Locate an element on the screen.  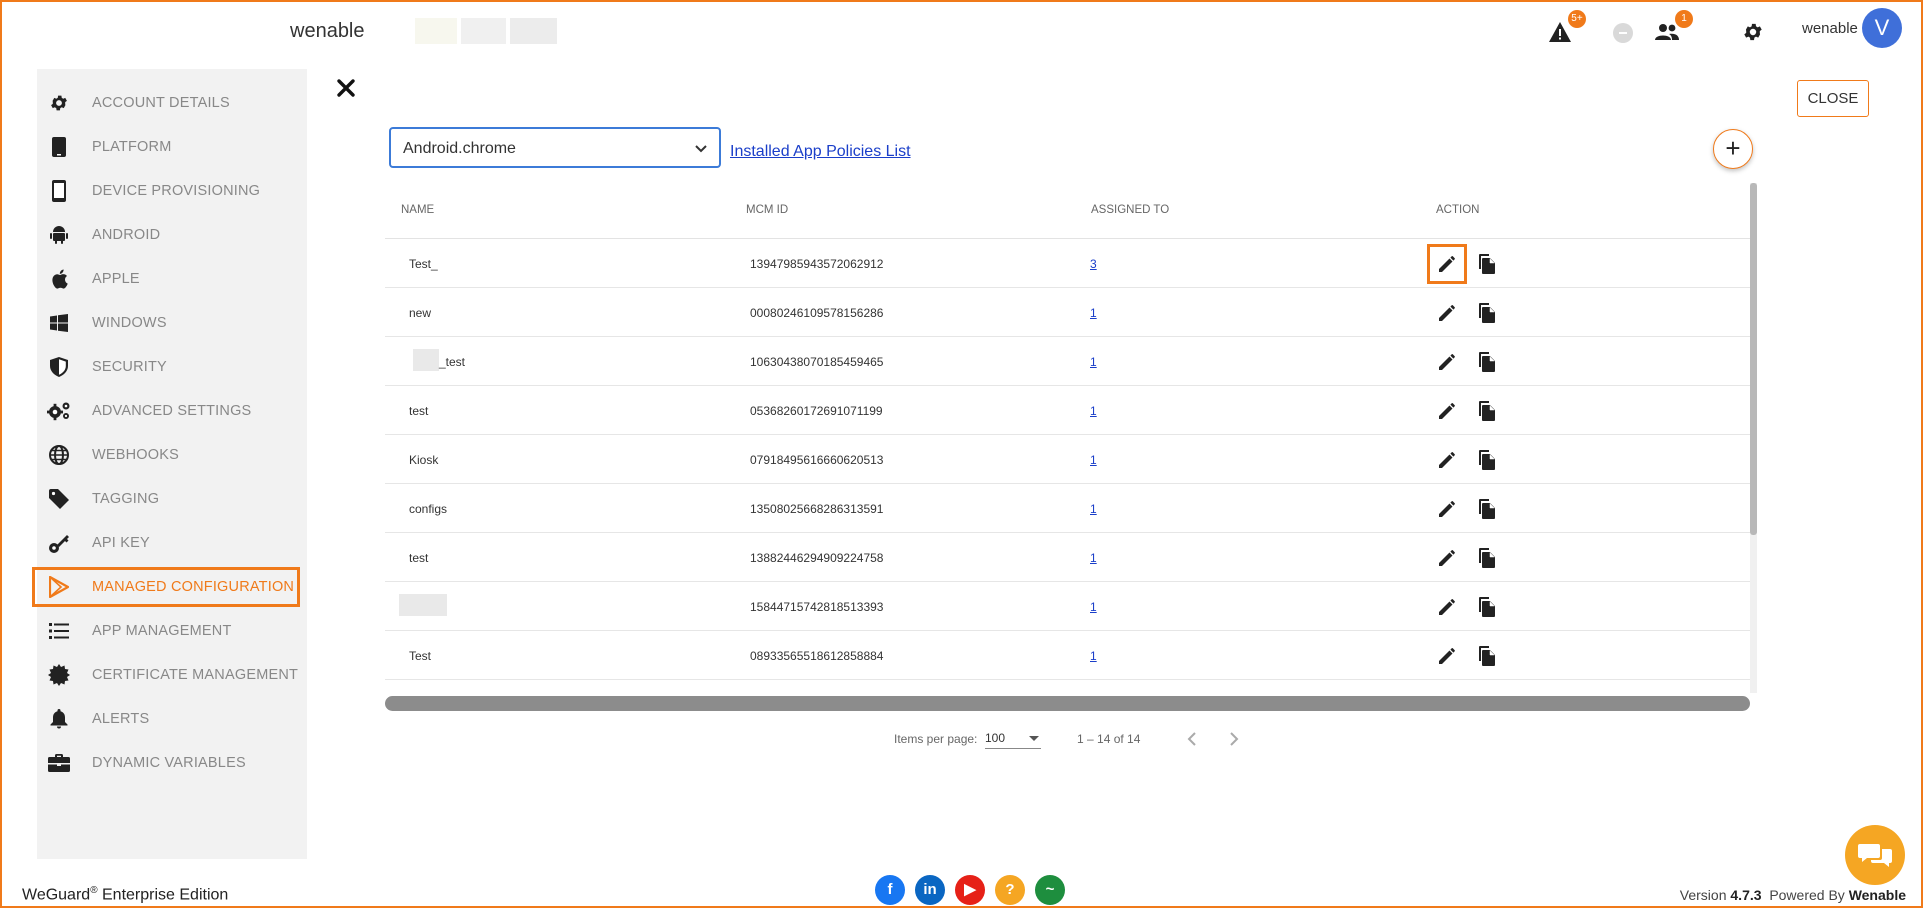
sidebar-item-account-details: ACCOUNT DETAILS is located at coordinates (172, 103).